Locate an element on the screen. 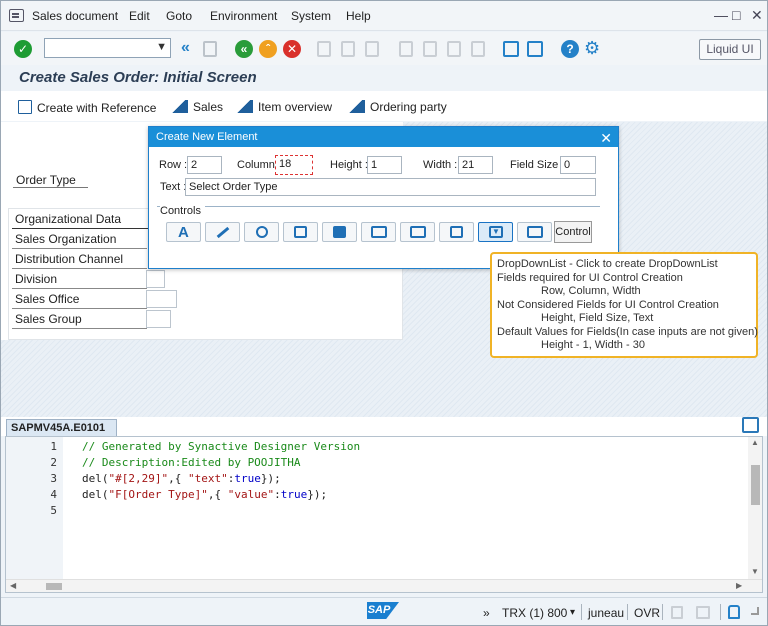  pushbutton-control-button is located at coordinates (339, 232).